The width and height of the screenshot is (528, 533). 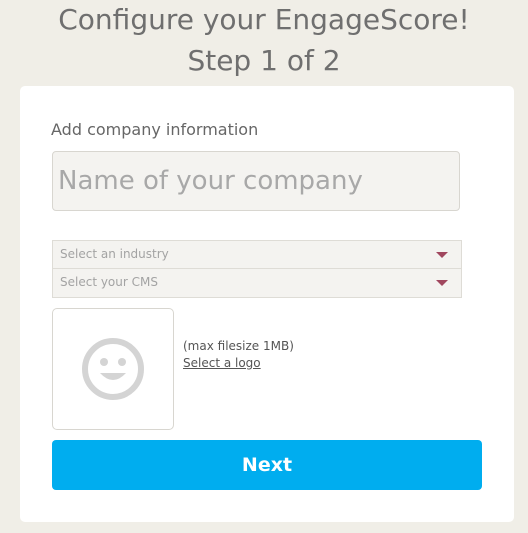 I want to click on smiley-face-icon, so click(x=113, y=369).